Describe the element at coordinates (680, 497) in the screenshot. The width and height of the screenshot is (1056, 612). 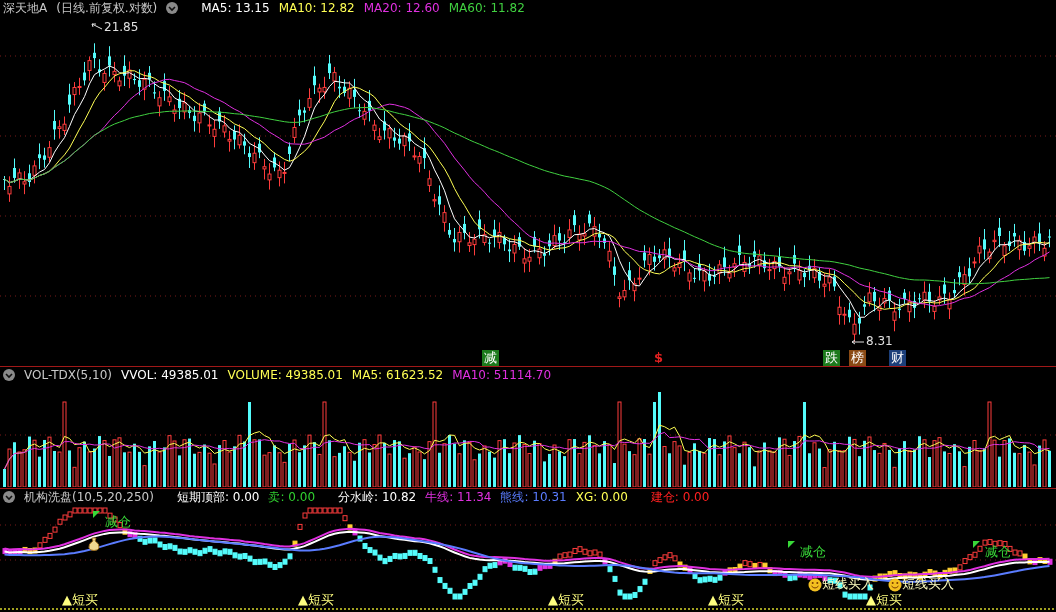
I see `indicator-value: 建仓: 0.00` at that location.